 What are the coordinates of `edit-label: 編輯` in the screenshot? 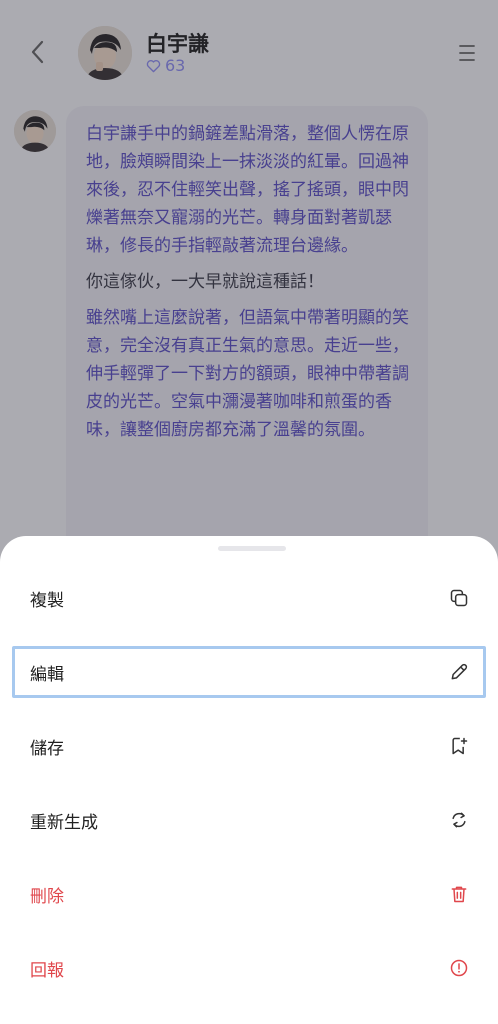 It's located at (47, 674).